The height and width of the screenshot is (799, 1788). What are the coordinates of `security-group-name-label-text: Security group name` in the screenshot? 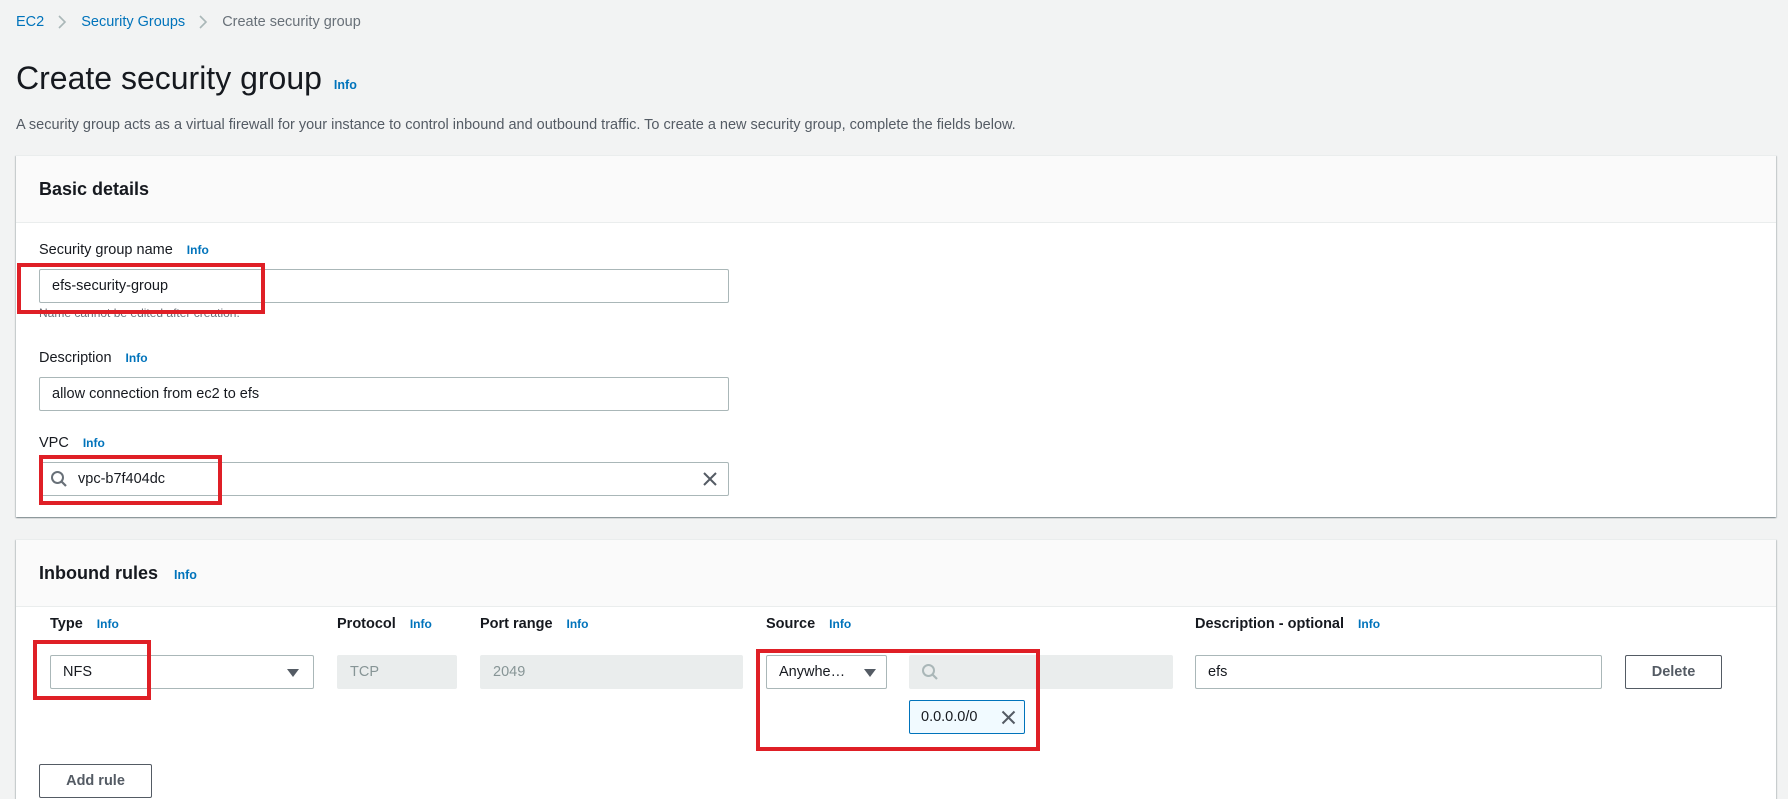 It's located at (106, 250).